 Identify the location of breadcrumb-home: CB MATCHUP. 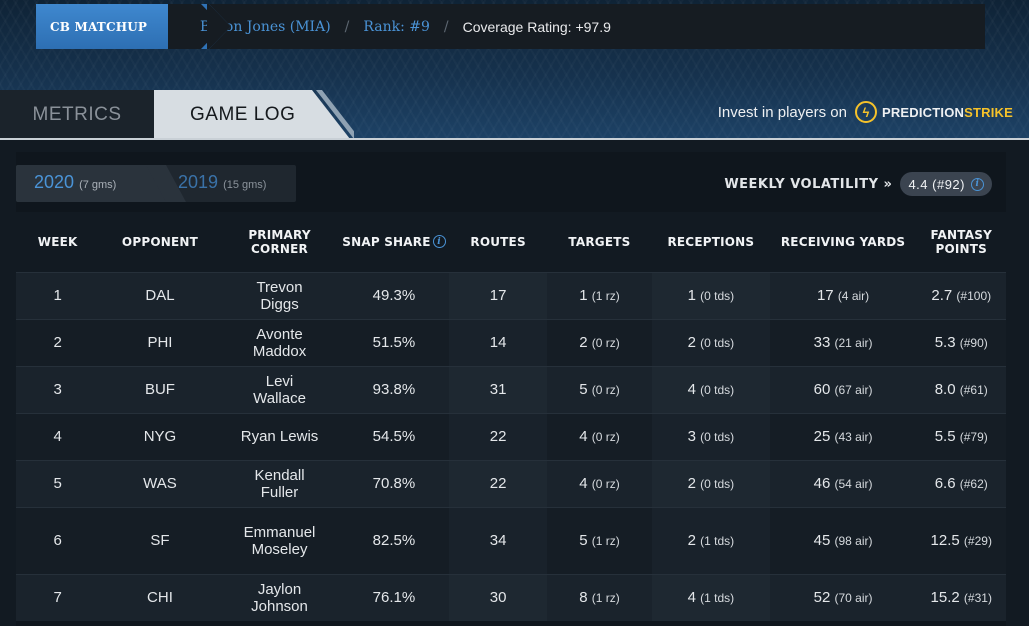
(102, 26).